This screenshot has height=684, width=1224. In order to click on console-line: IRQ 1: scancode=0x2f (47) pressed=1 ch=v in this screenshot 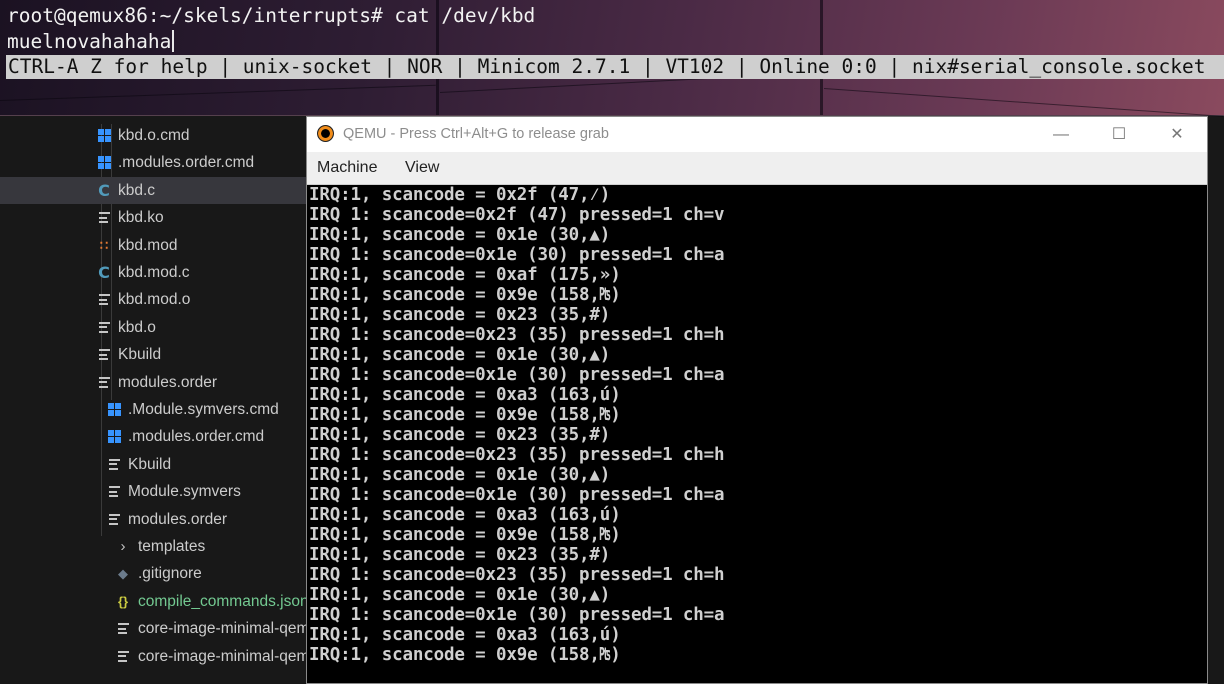, I will do `click(517, 215)`.